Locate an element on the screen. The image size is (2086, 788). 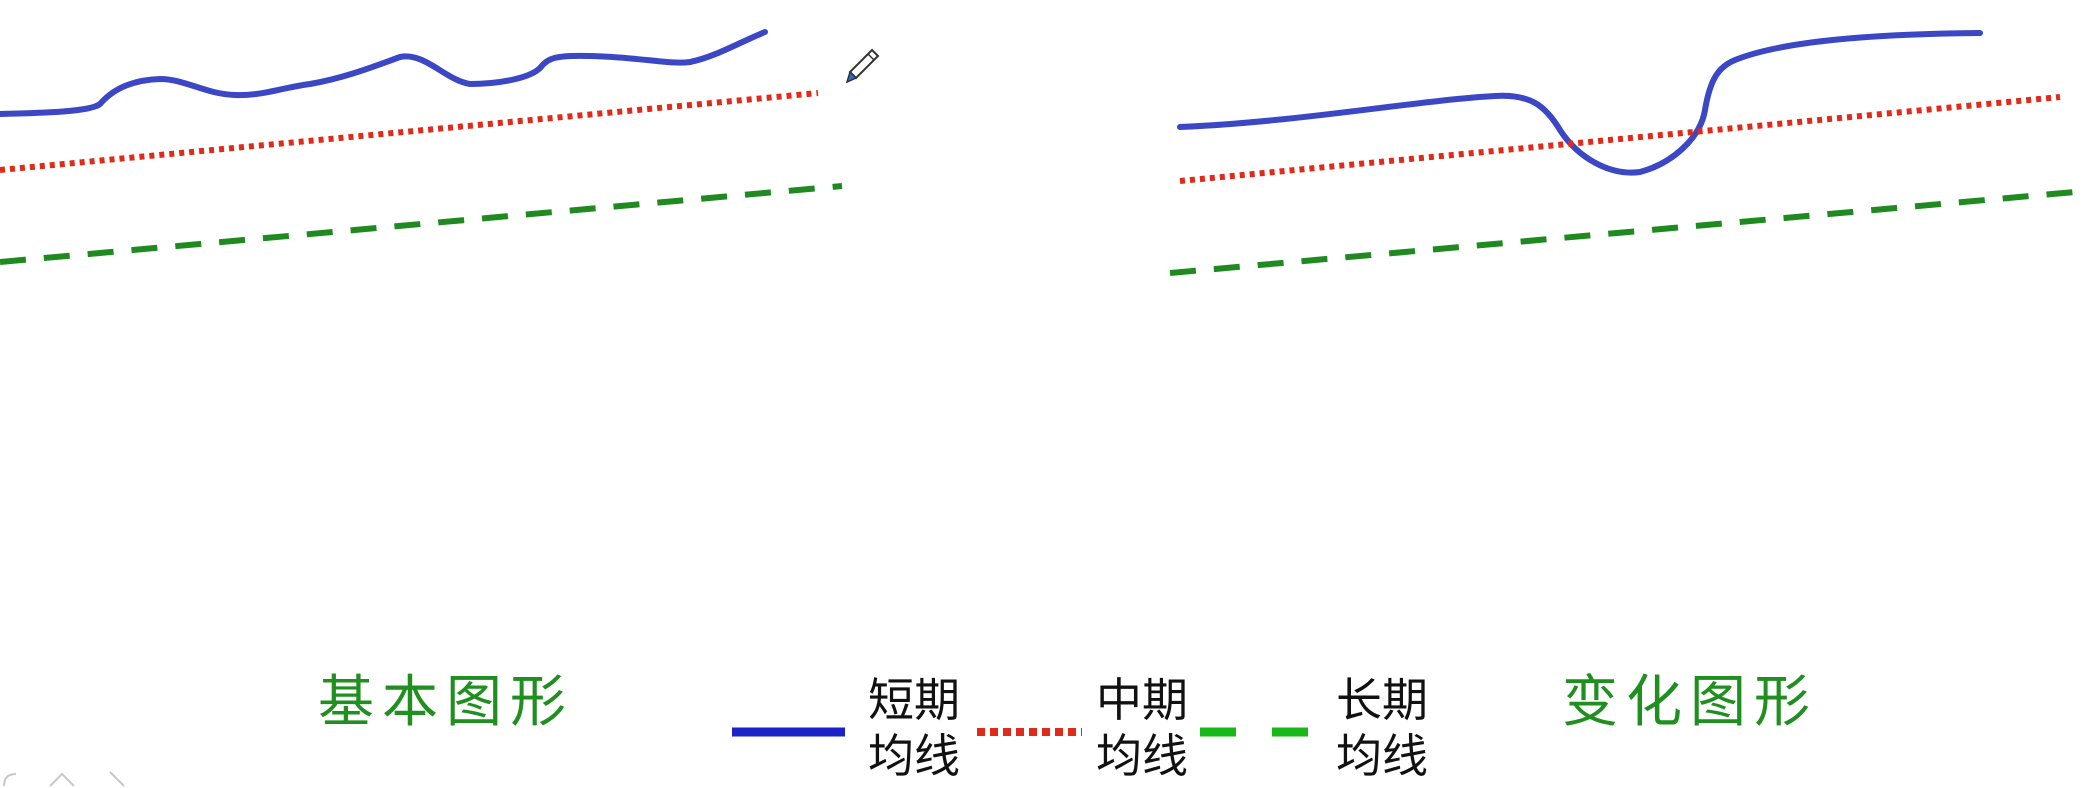
slide-nav-icon is located at coordinates (70, 774).